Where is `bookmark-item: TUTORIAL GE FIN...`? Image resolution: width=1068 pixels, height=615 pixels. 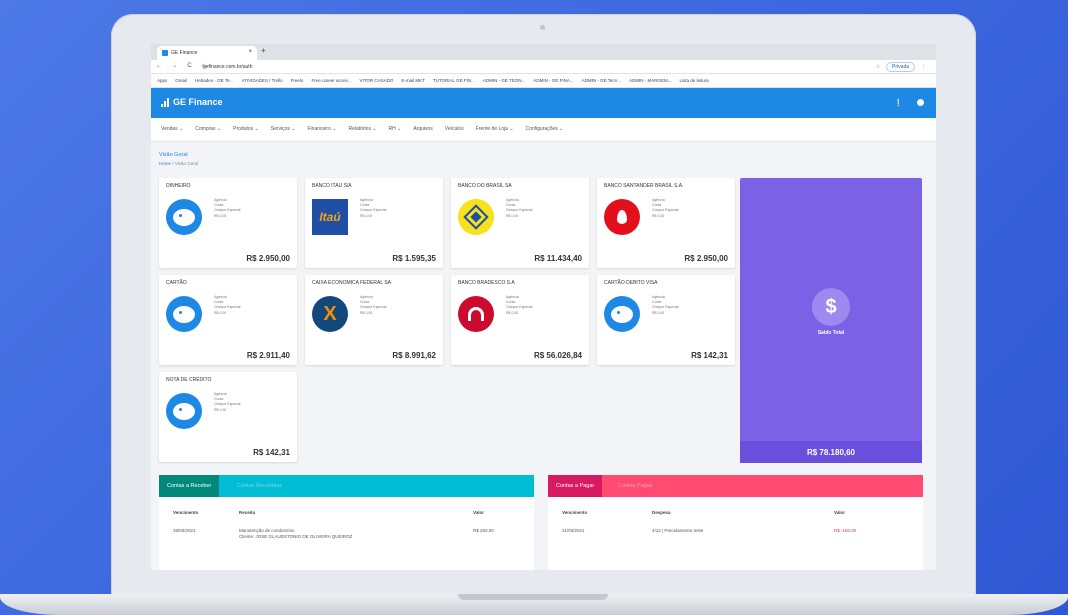
bookmark-item: TUTORIAL GE FIN... is located at coordinates (454, 82).